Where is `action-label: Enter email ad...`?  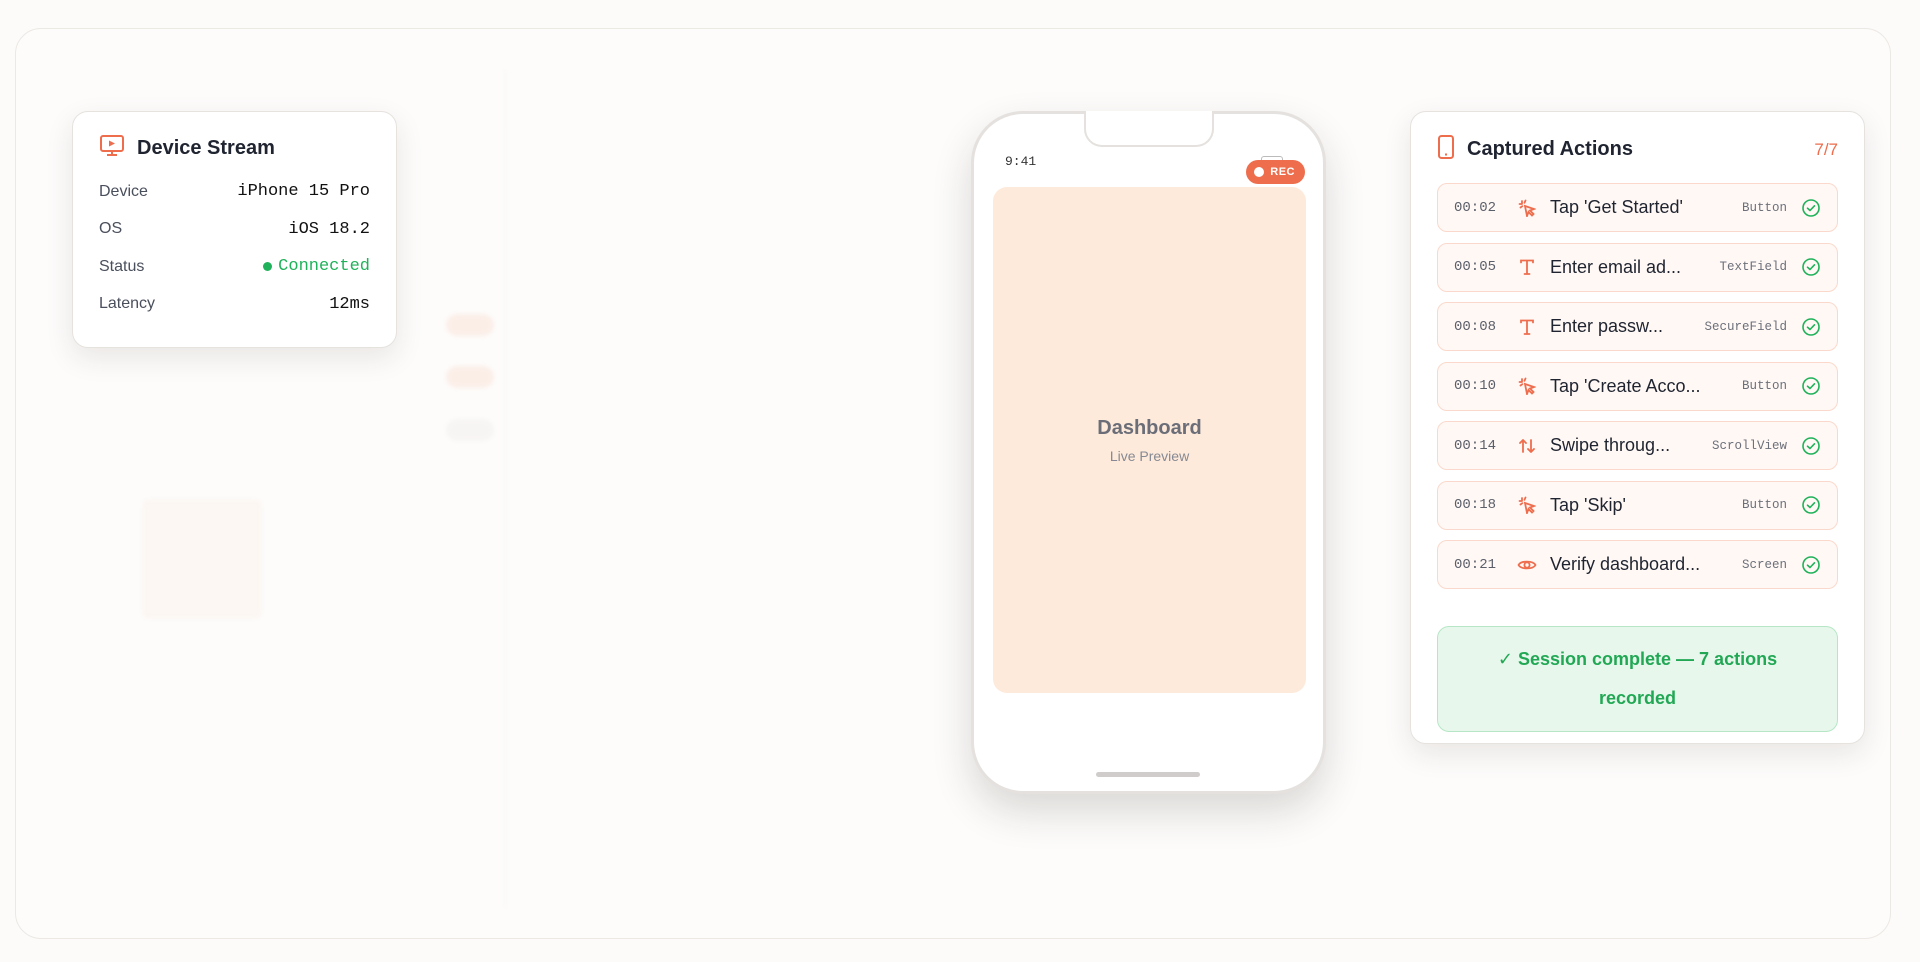
action-label: Enter email ad... is located at coordinates (1616, 266).